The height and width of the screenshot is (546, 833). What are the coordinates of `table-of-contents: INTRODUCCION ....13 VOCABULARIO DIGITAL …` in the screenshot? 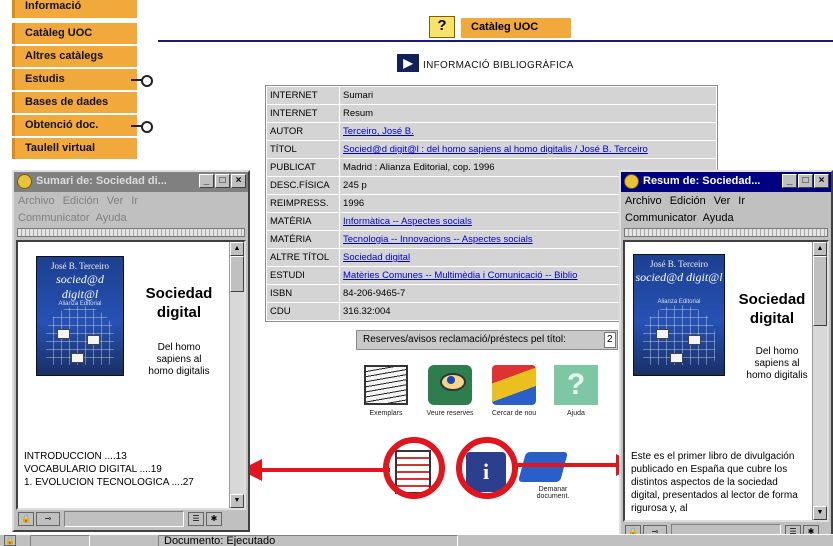 It's located at (109, 469).